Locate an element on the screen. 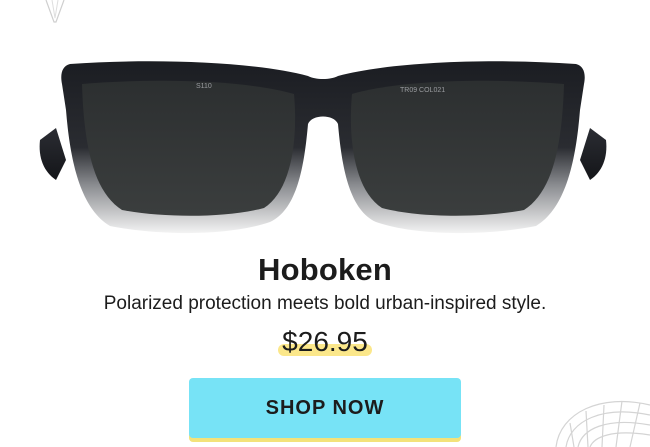 The height and width of the screenshot is (447, 650). temple-marking-left: S110 is located at coordinates (204, 86).